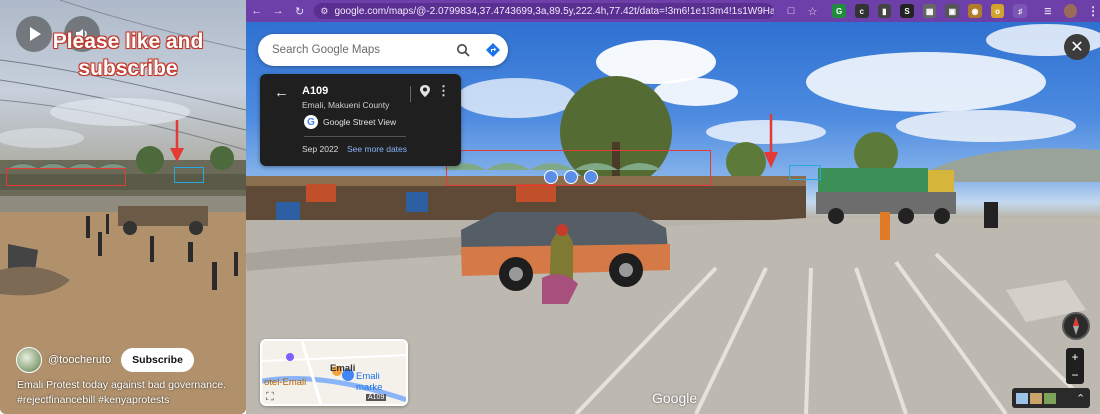 This screenshot has width=1100, height=414. I want to click on bookmark-star-icon: ☆, so click(812, 11).